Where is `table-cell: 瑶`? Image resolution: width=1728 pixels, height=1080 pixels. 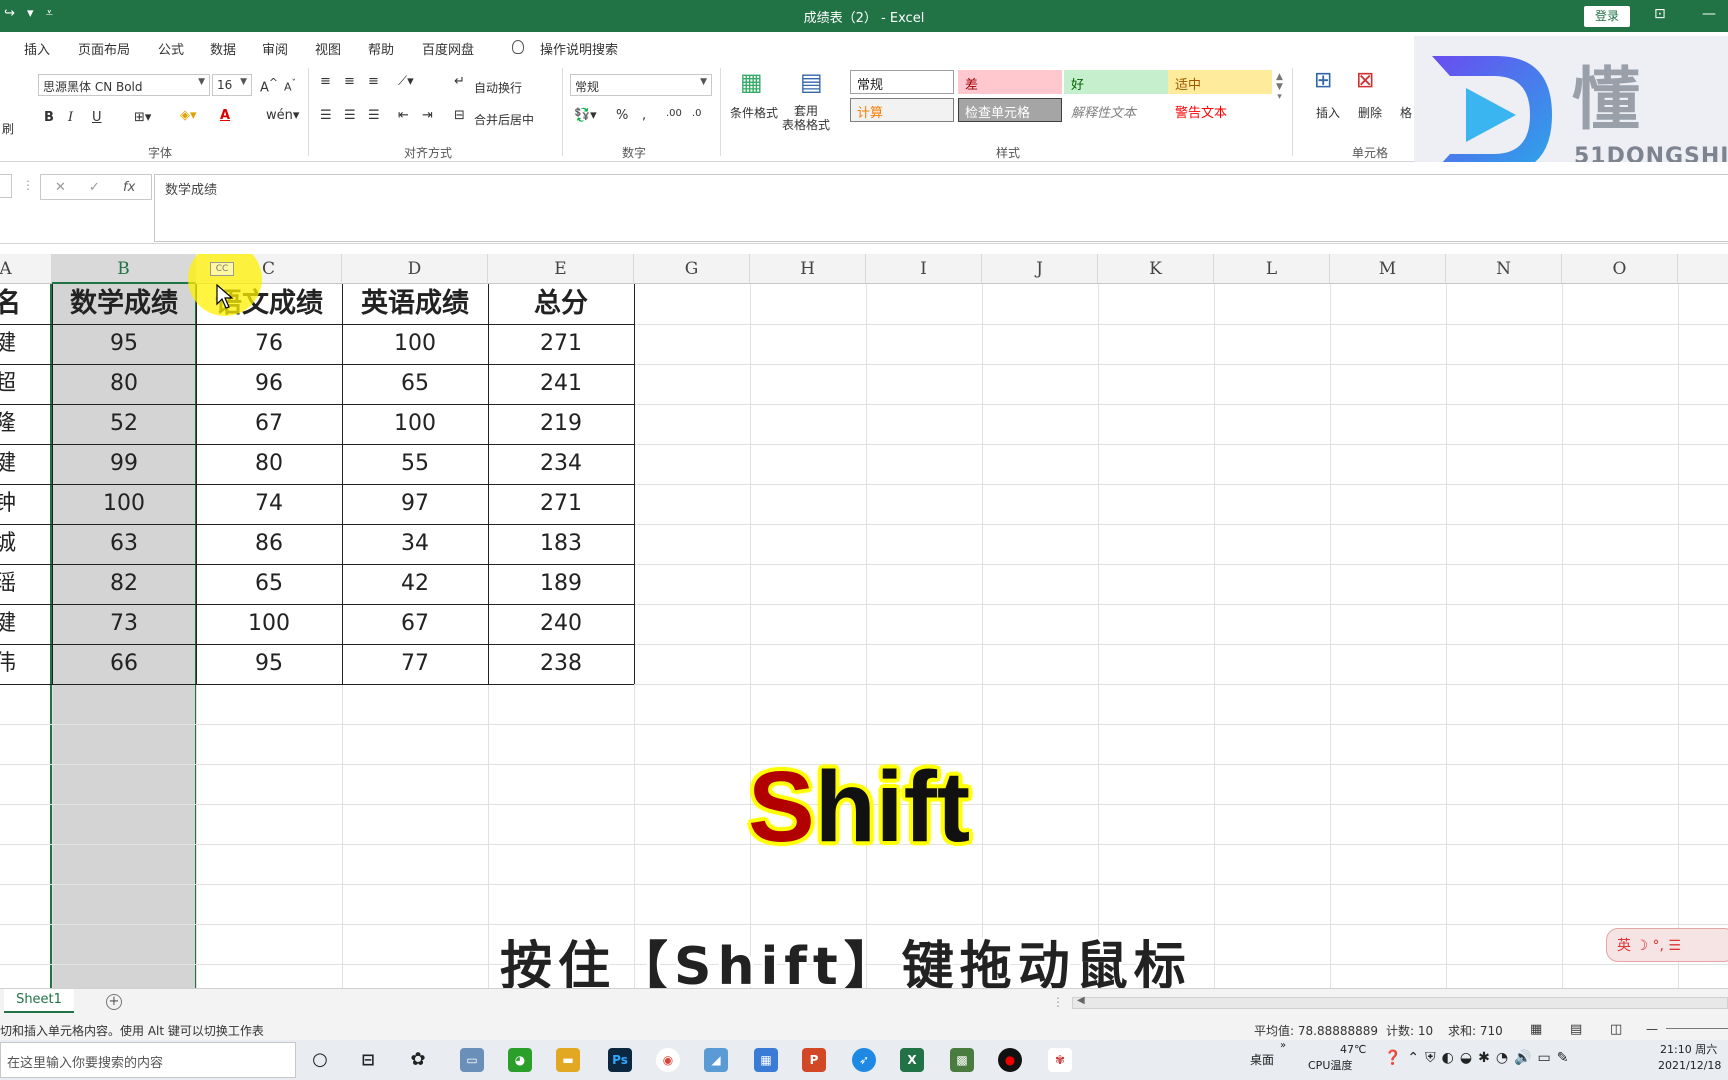
table-cell: 瑶 is located at coordinates (25, 584).